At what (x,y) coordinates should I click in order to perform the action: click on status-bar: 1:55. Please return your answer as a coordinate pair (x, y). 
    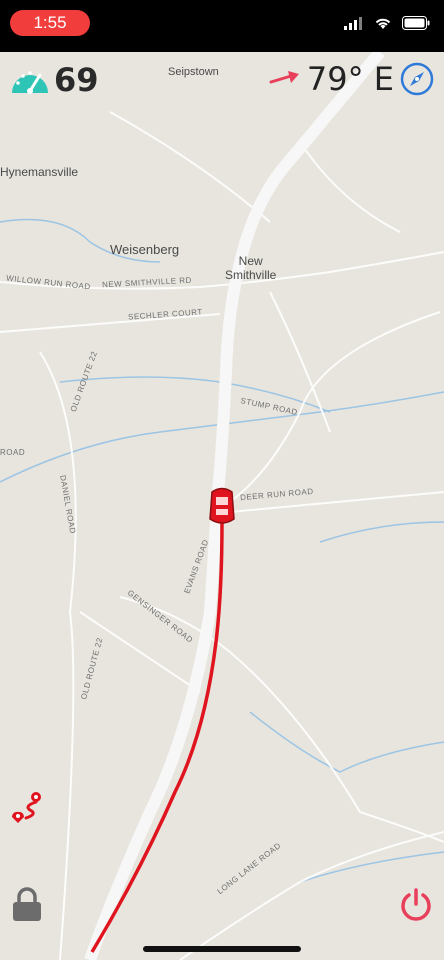
    Looking at the image, I should click on (222, 26).